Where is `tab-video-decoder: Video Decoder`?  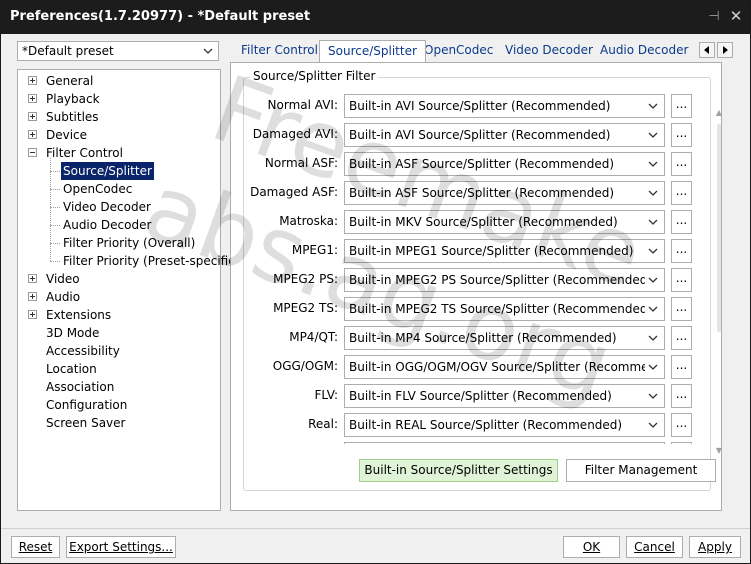 tab-video-decoder: Video Decoder is located at coordinates (549, 51).